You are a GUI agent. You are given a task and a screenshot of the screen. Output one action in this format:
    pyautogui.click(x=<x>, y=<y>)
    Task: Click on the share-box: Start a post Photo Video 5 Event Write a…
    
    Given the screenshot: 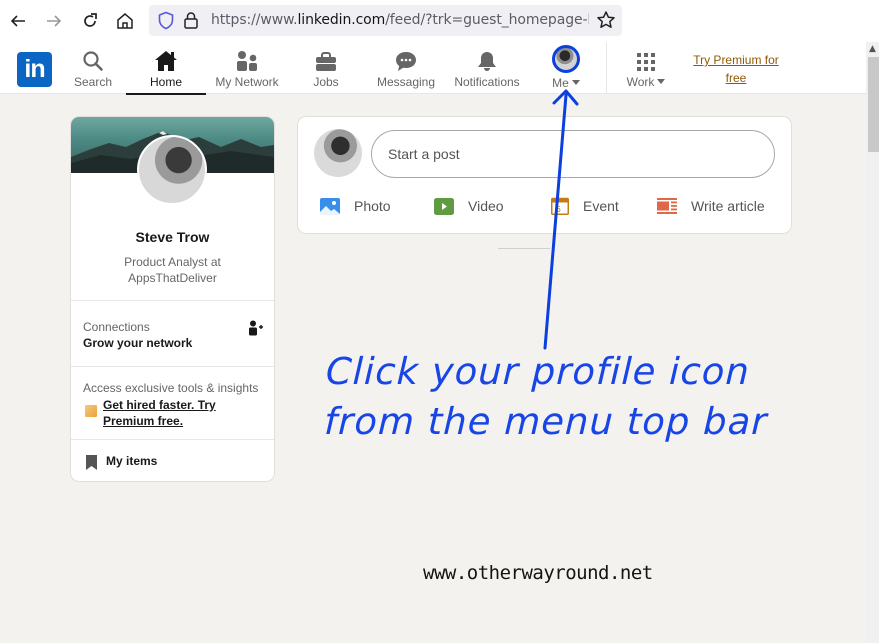 What is the action you would take?
    pyautogui.click(x=544, y=175)
    